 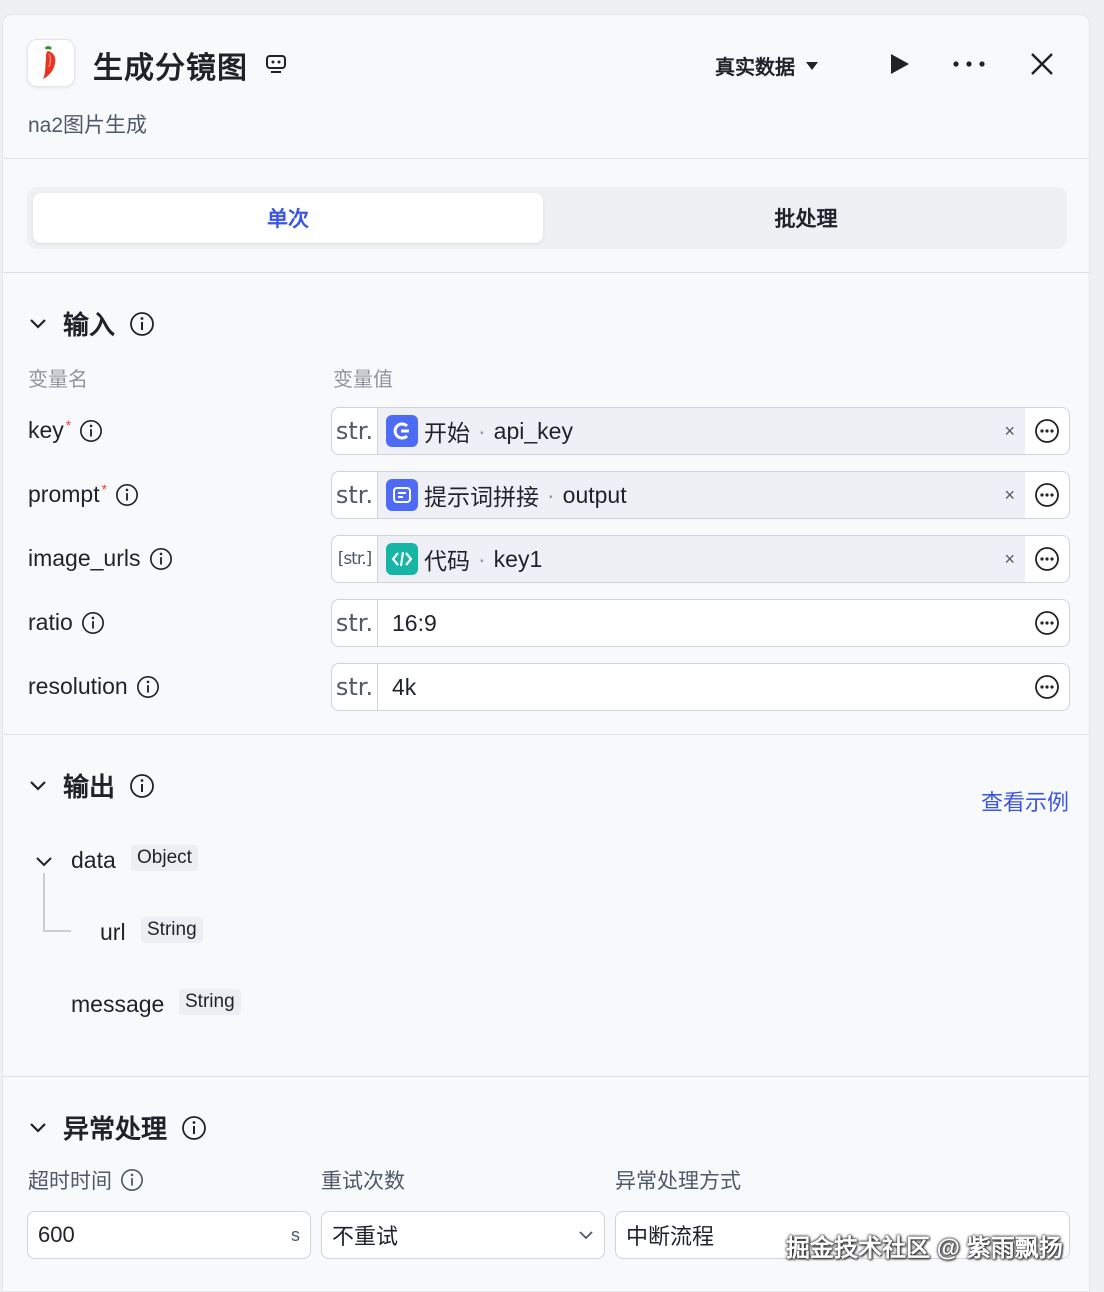 I want to click on input-section-header: 输入, so click(x=91, y=323).